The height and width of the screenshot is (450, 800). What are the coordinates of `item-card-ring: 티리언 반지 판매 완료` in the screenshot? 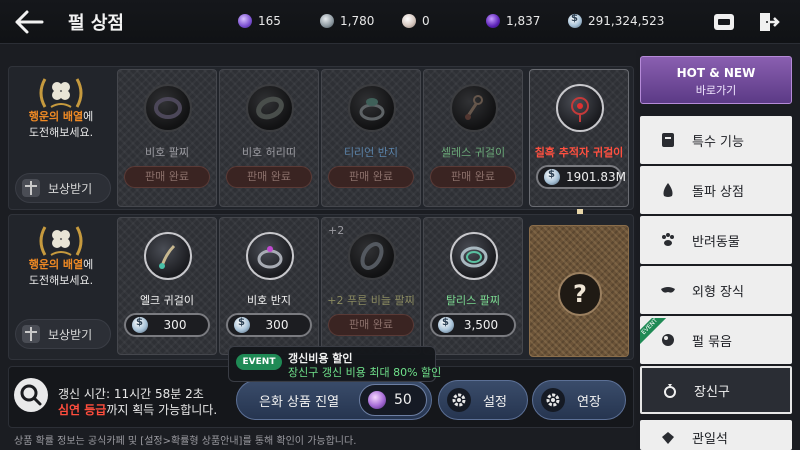 It's located at (371, 138).